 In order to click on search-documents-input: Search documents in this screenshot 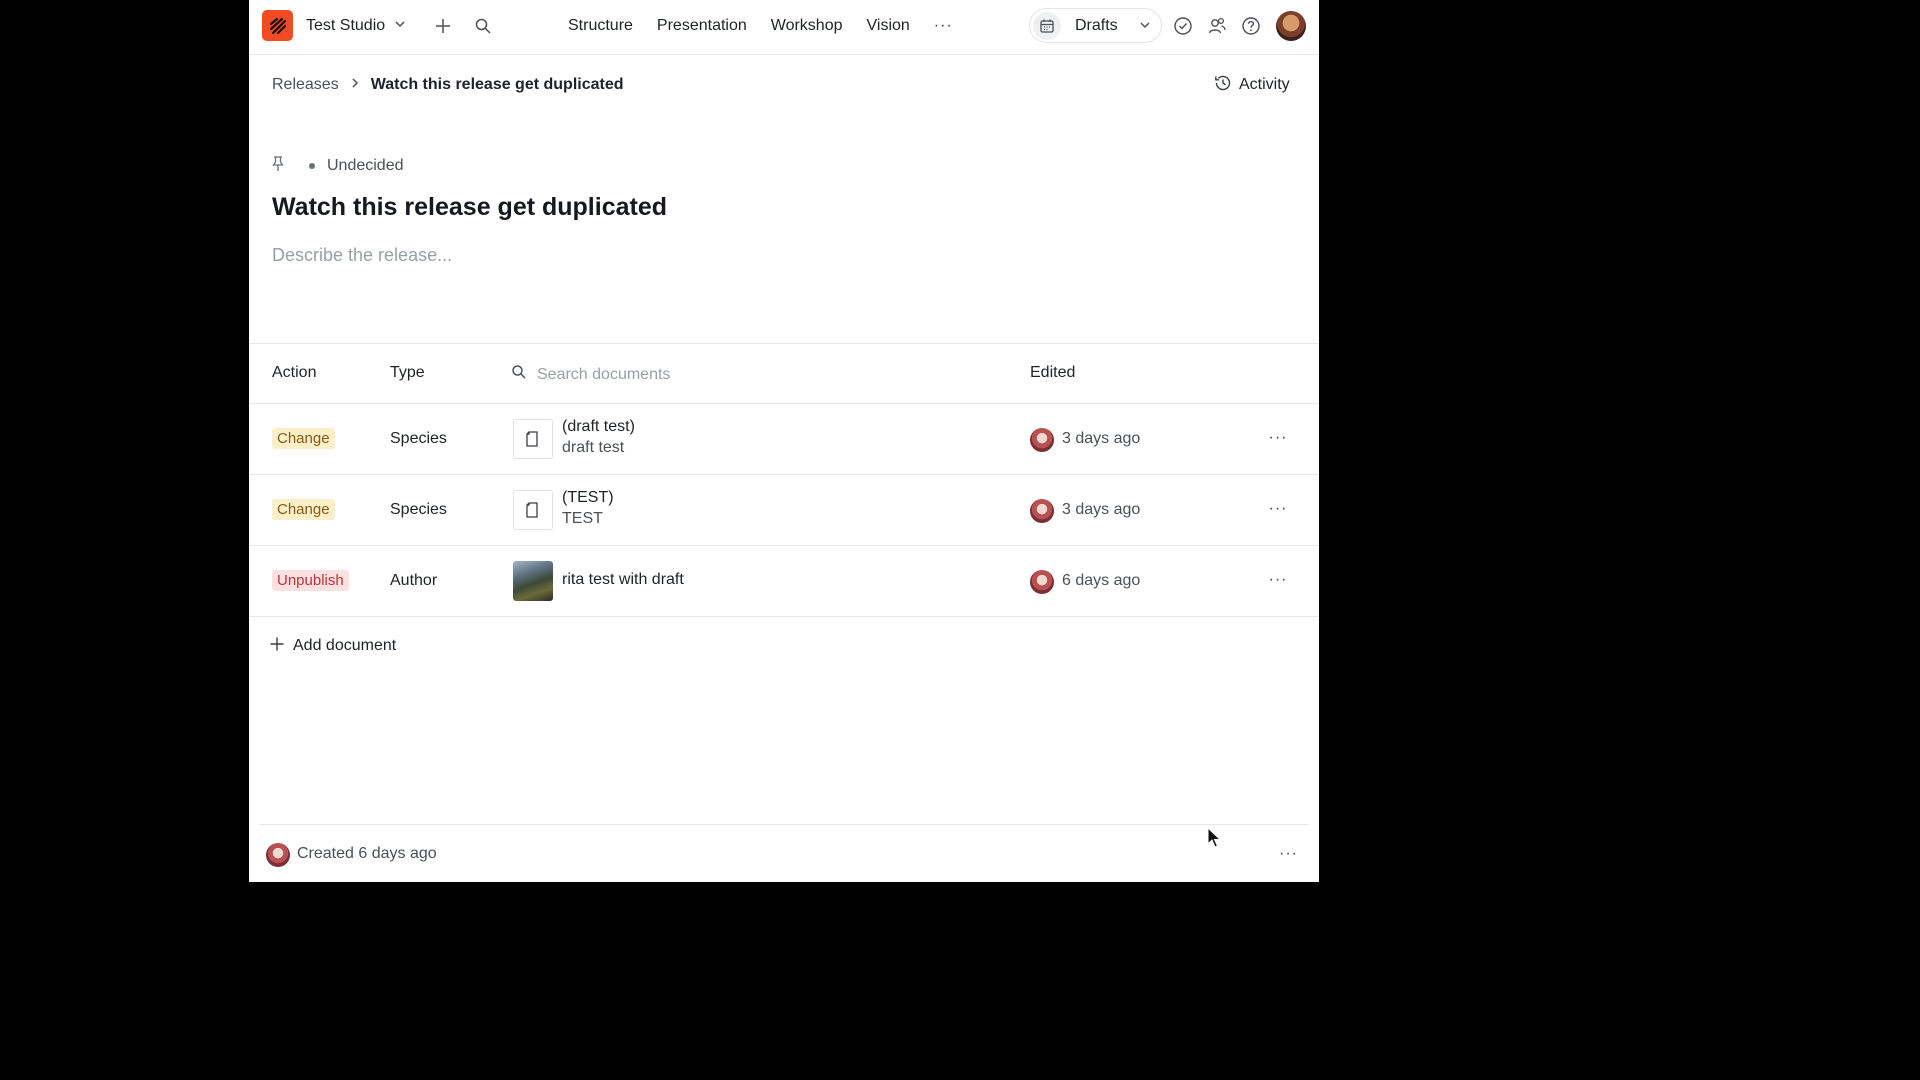, I will do `click(590, 374)`.